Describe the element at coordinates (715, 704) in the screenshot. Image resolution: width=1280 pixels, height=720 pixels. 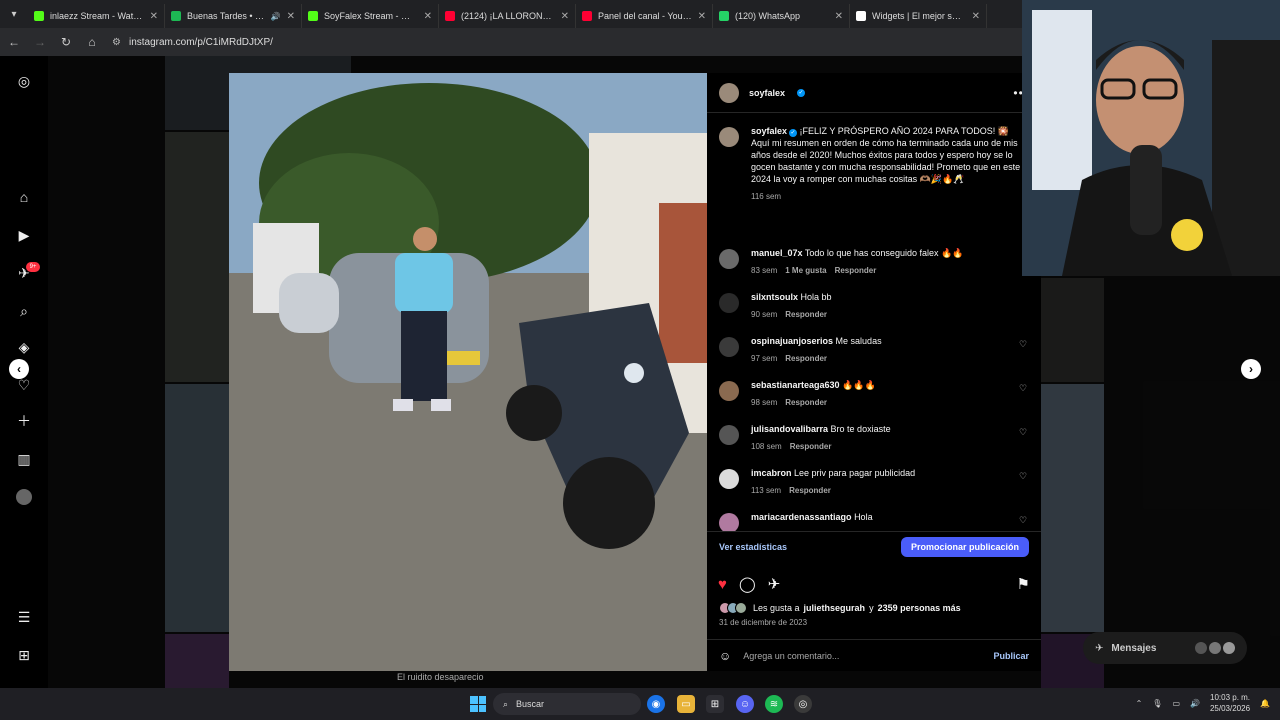
I see `microsoft-store-icon: ⊞` at that location.